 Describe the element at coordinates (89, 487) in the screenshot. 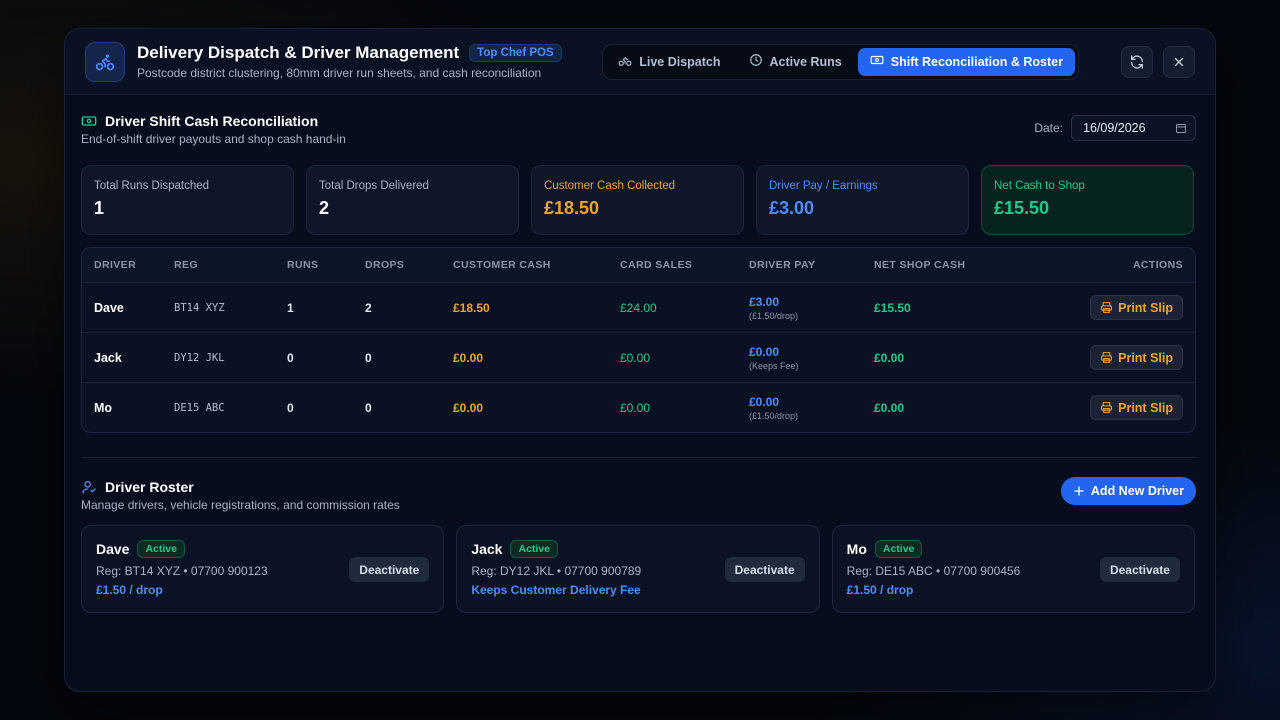

I see `user-icon` at that location.